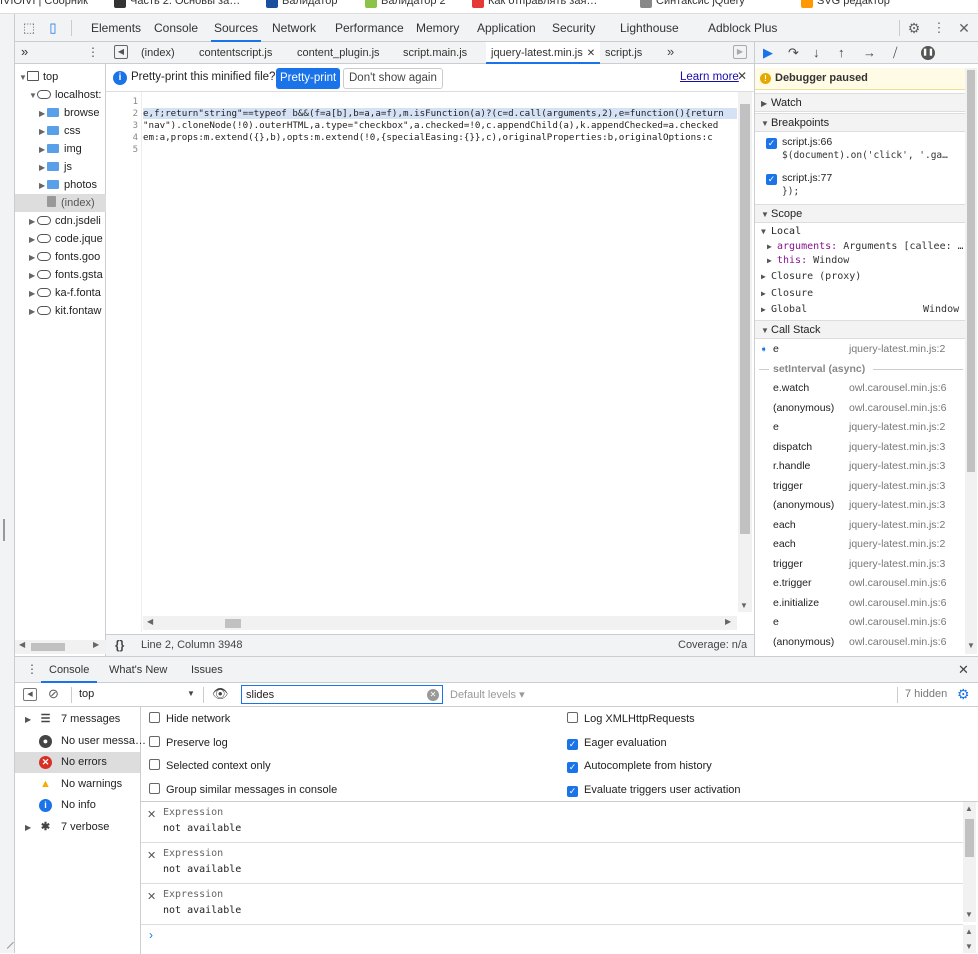 The image size is (978, 954). What do you see at coordinates (176, 28) in the screenshot?
I see `tab-console: Console` at bounding box center [176, 28].